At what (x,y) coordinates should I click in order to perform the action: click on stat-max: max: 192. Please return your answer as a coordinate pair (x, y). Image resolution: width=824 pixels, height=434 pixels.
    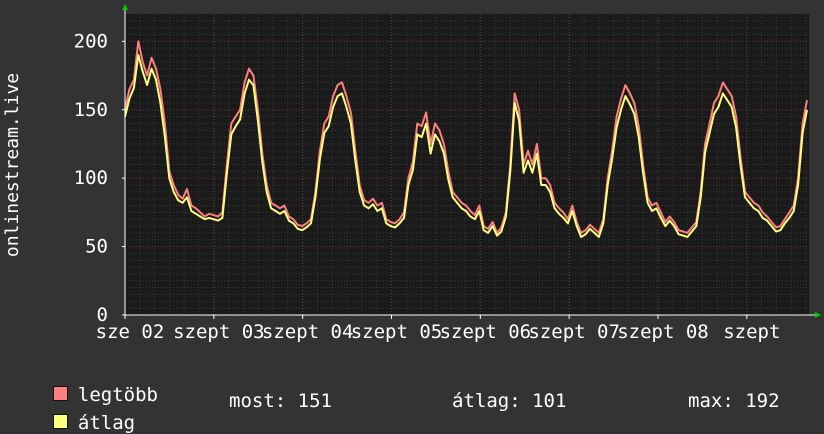
    Looking at the image, I should click on (734, 401).